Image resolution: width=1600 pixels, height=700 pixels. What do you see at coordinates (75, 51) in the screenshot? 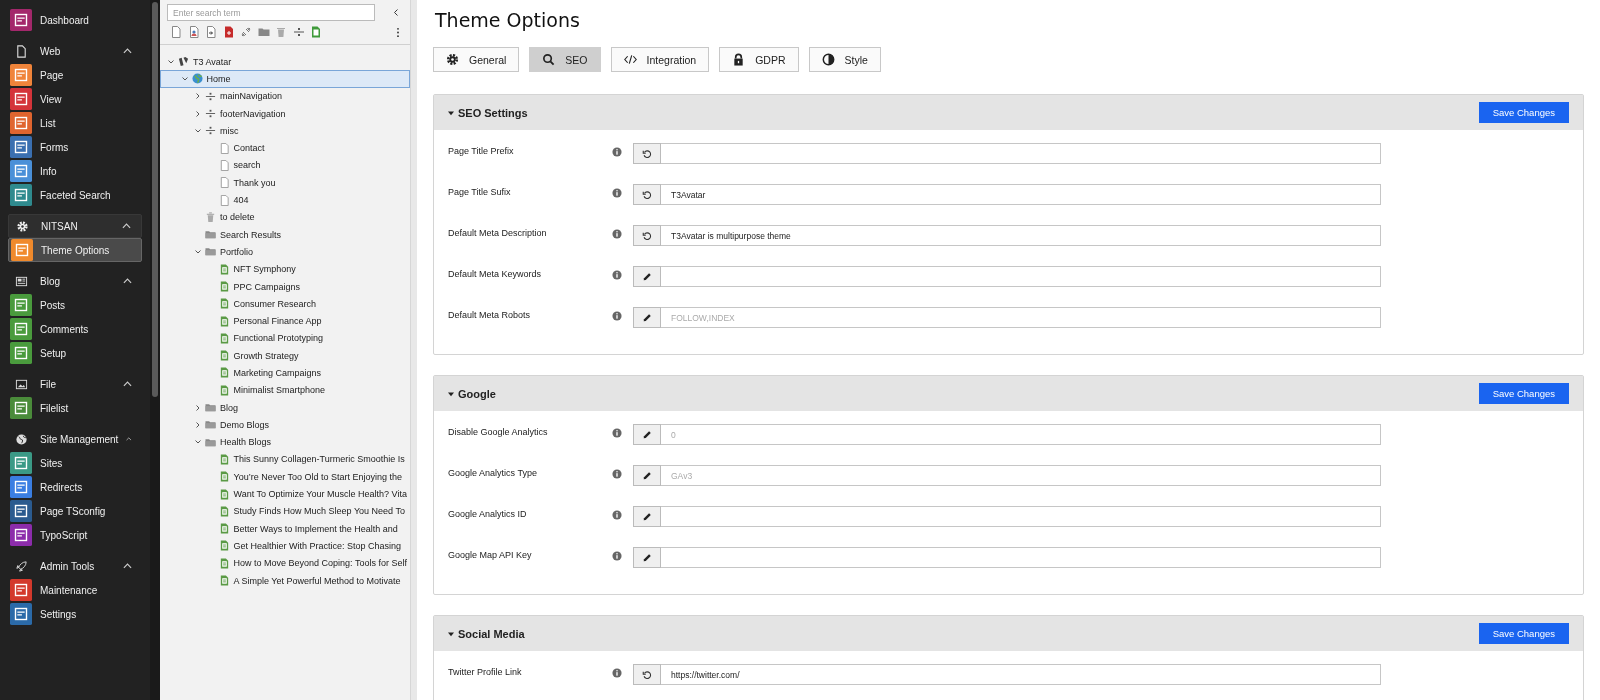
I see `module-group-header: Web` at bounding box center [75, 51].